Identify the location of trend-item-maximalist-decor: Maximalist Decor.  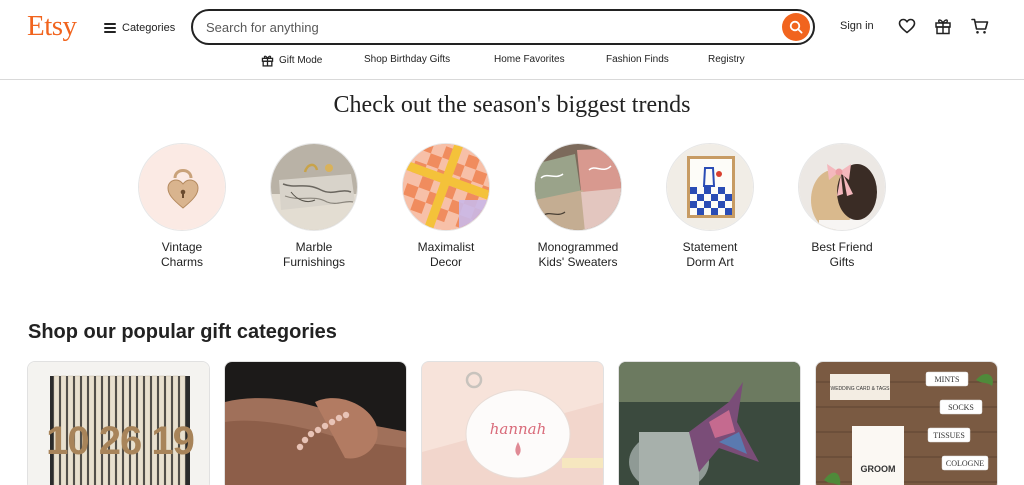
(446, 206).